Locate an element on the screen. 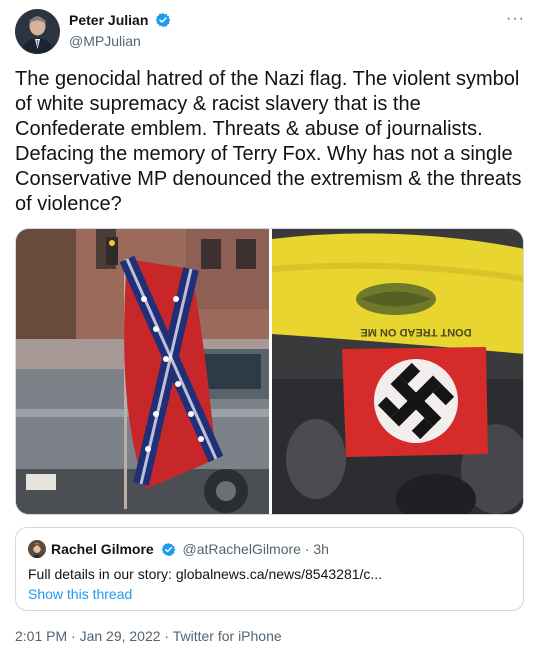 The width and height of the screenshot is (545, 654). quoted-author: Rachel Gilmore @atRachelGilmore · 3h is located at coordinates (190, 550).